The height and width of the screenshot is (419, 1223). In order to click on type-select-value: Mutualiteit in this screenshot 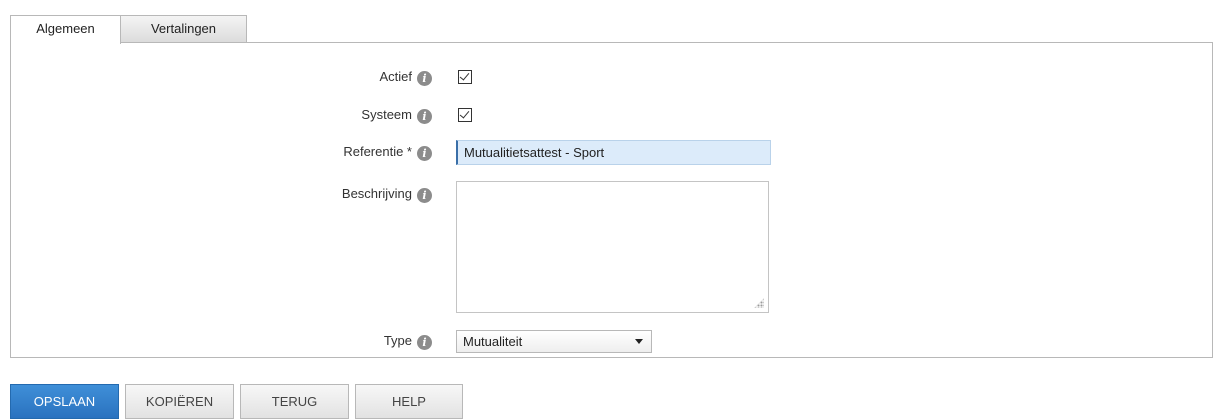, I will do `click(493, 341)`.